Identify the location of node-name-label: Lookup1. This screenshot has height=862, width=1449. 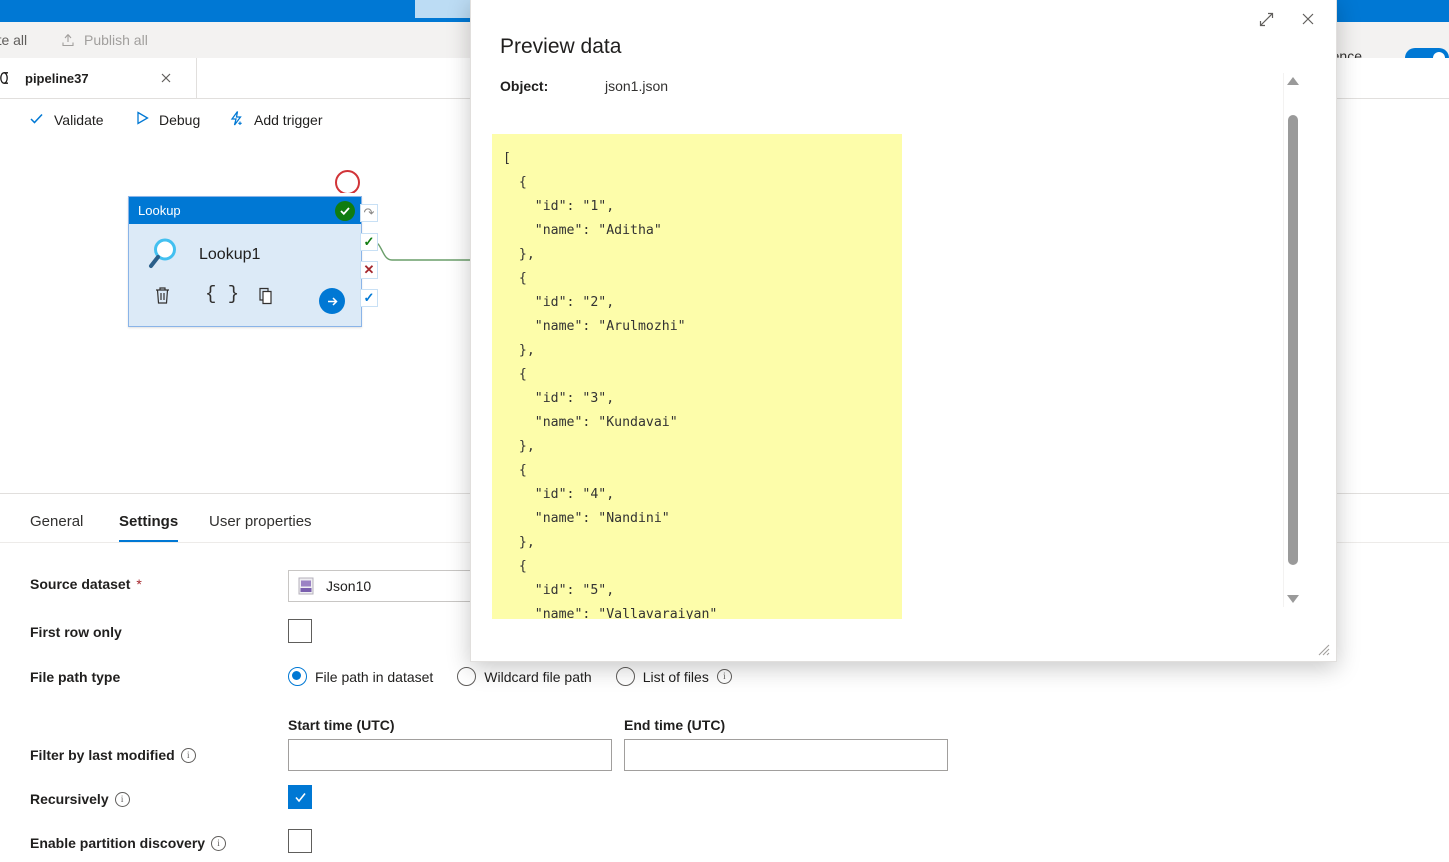
(230, 254).